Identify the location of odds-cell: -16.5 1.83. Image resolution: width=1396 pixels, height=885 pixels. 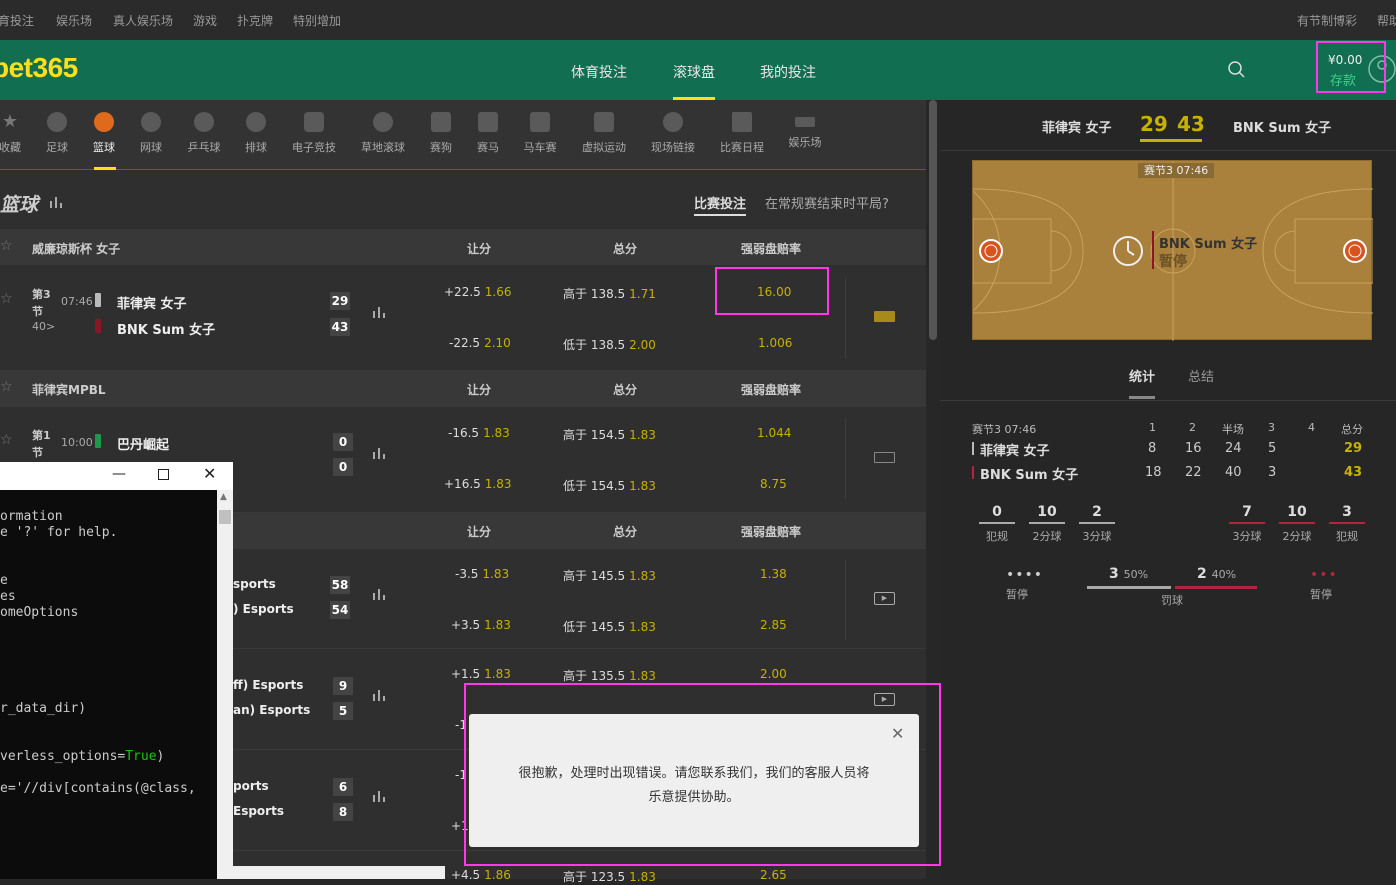
(479, 433).